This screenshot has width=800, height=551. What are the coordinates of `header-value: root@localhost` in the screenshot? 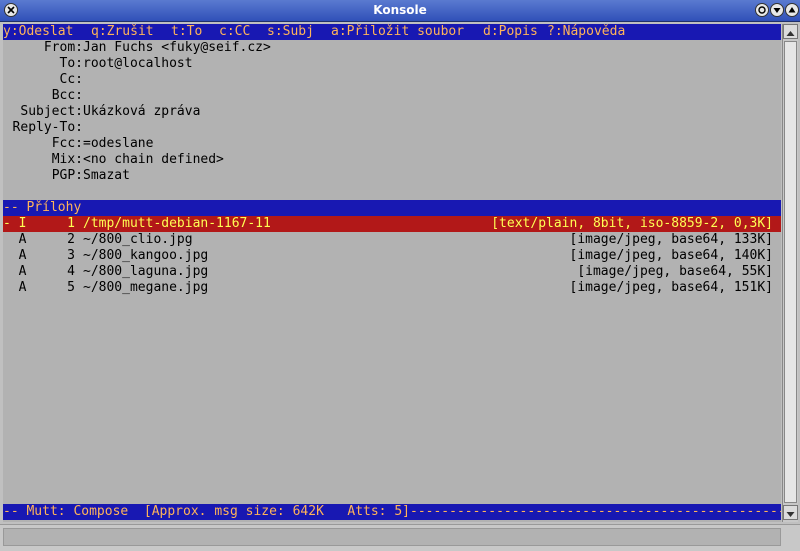 It's located at (138, 64).